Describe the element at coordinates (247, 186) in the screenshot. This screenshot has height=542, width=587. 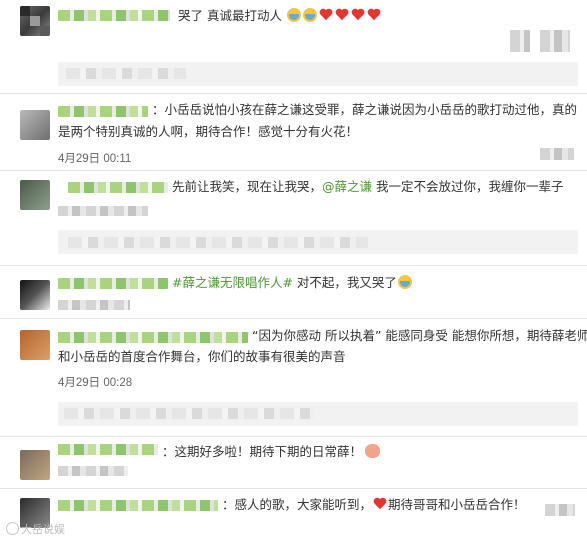
I see `comment-body: 先前让我笑，现在让我哭，` at that location.